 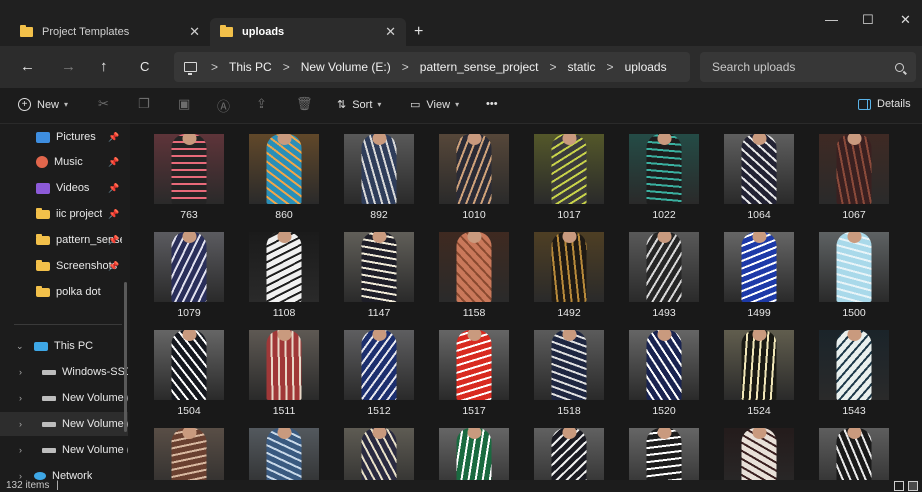 I want to click on refresh-button: C, so click(x=144, y=66).